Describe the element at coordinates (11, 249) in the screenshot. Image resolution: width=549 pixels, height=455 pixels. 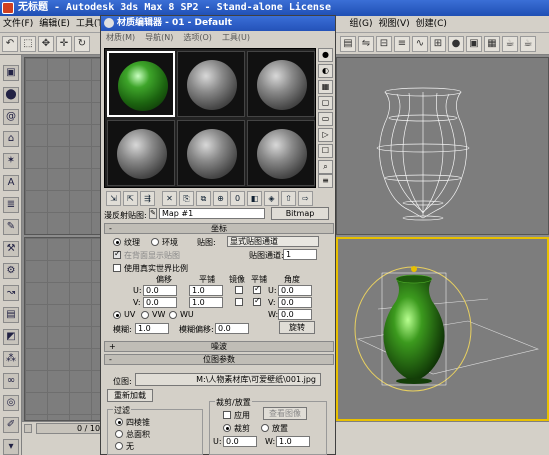
I see `tool-icon: ⚒` at that location.